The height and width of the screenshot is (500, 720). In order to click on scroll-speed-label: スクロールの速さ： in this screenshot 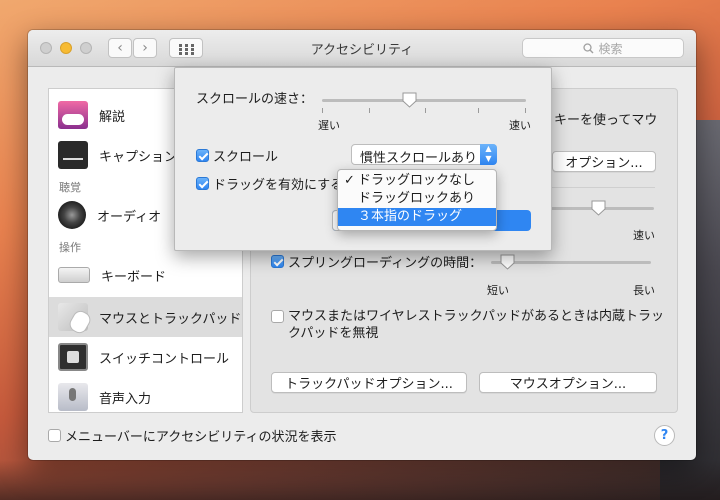, I will do `click(255, 99)`.